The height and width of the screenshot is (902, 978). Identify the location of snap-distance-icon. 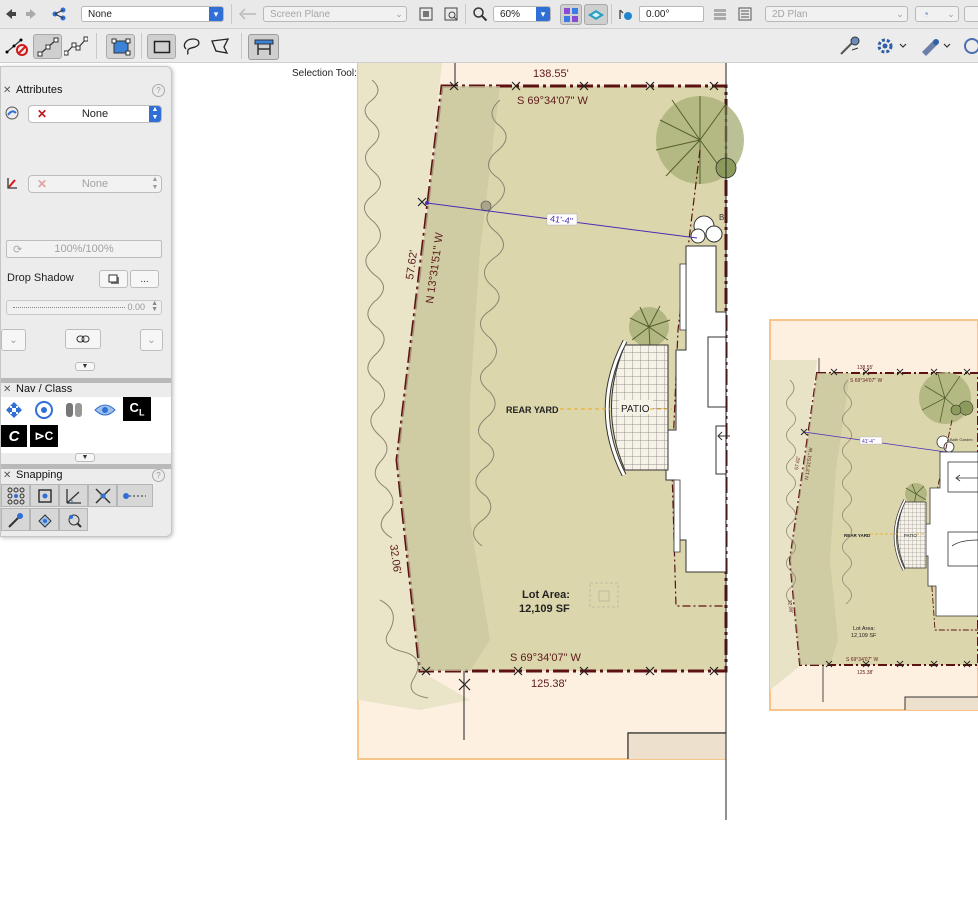
(135, 495).